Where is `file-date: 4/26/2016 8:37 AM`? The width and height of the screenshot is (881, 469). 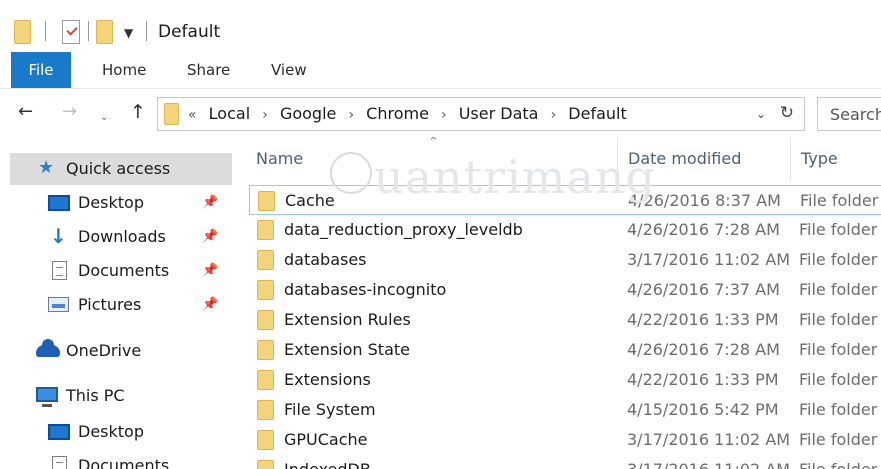
file-date: 4/26/2016 8:37 AM is located at coordinates (704, 200).